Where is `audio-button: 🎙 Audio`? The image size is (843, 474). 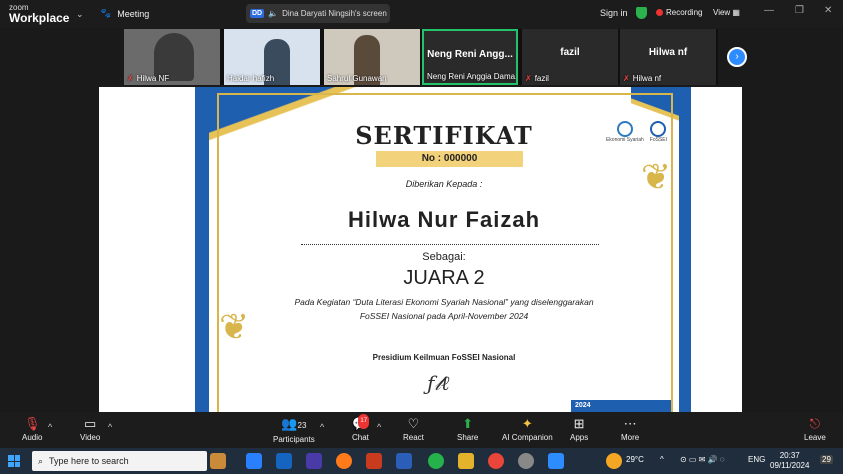 audio-button: 🎙 Audio is located at coordinates (32, 429).